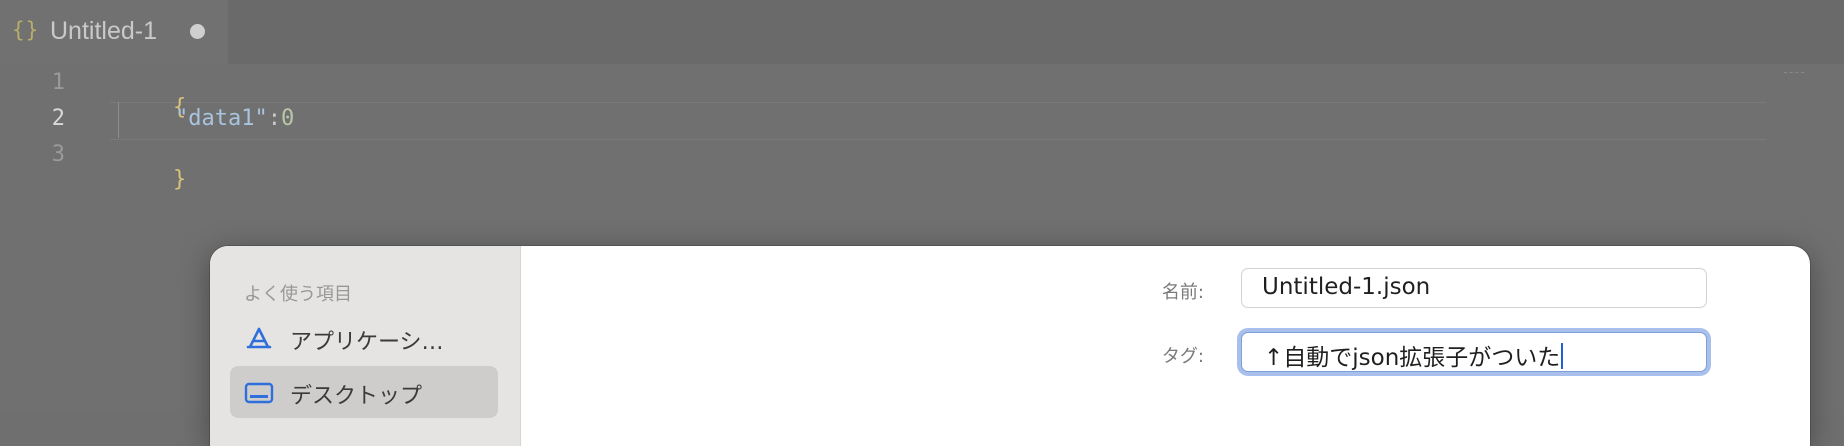 This screenshot has height=446, width=1844. I want to click on sidebar-item-desktop: デスクトップ, so click(364, 392).